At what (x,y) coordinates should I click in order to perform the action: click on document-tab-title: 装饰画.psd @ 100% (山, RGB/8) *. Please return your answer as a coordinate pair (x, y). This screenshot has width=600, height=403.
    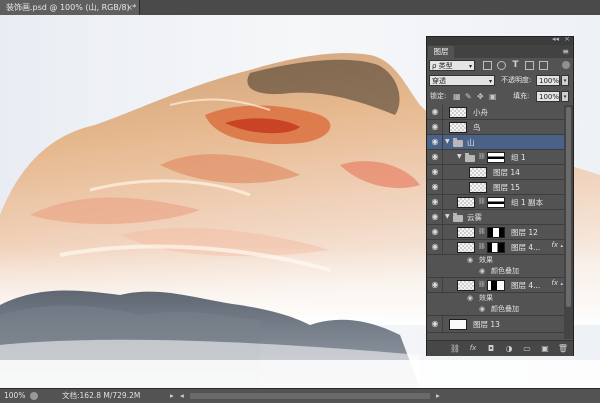
    Looking at the image, I should click on (71, 7).